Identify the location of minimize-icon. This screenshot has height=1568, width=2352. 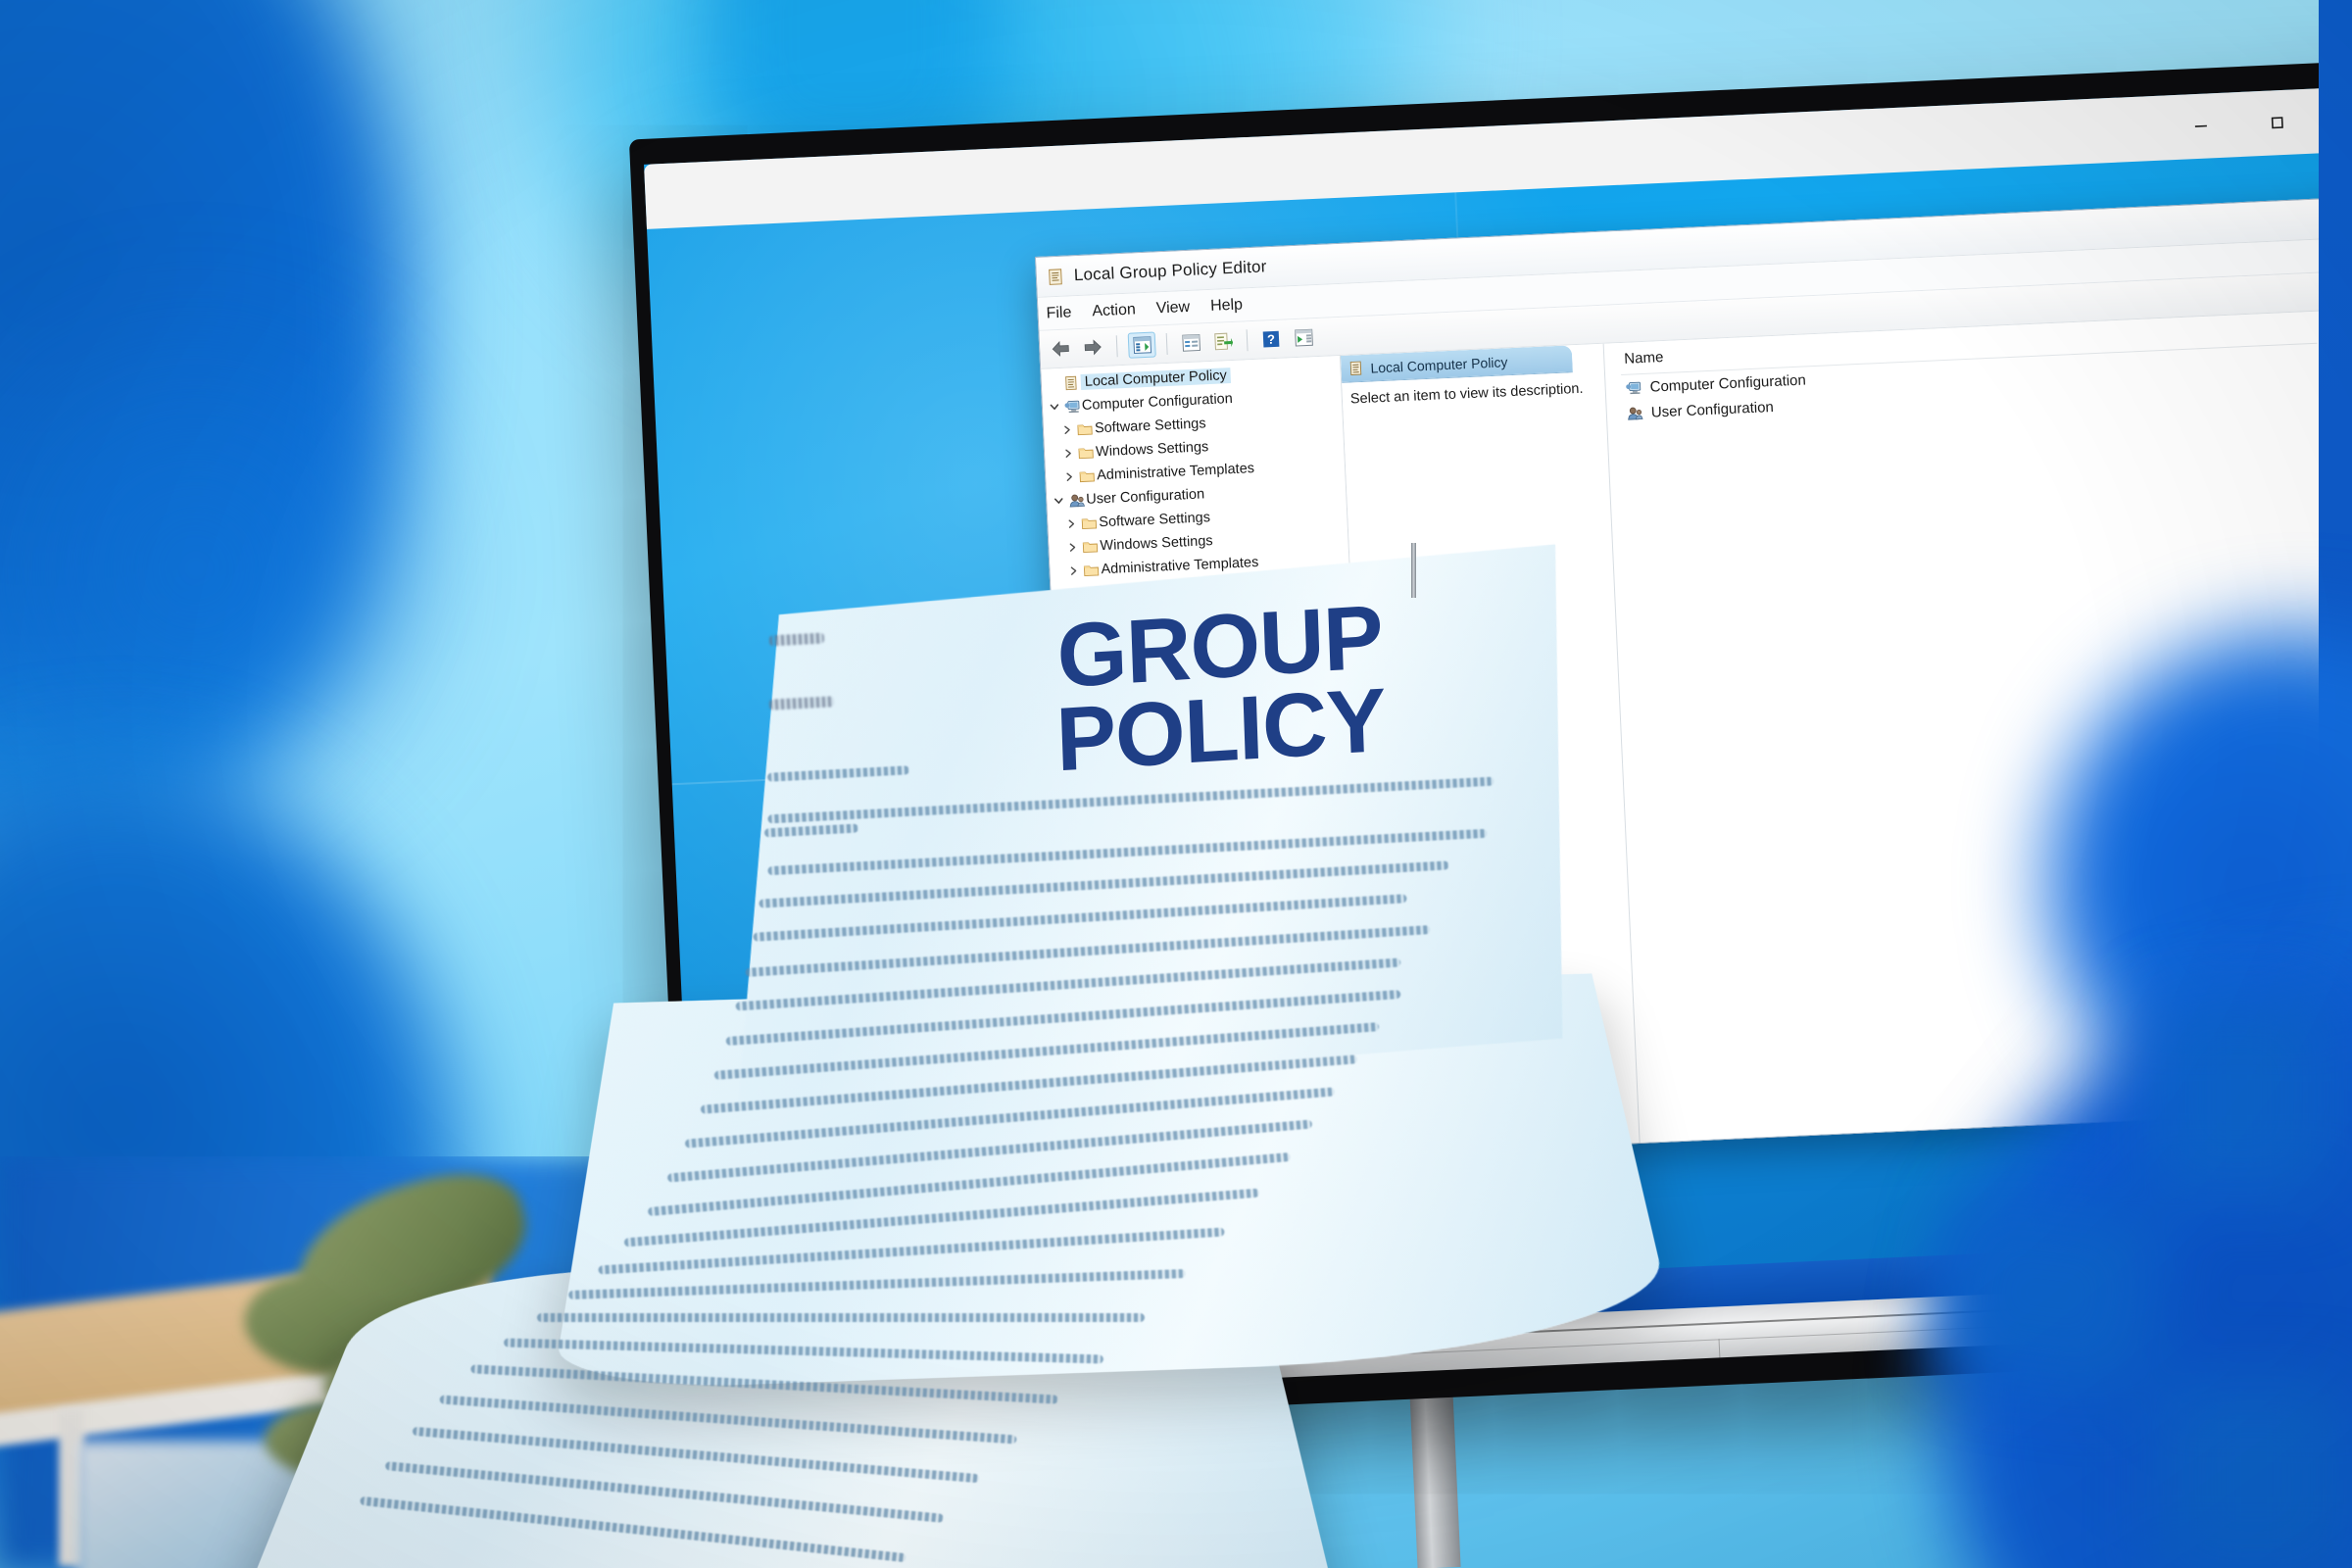
(2200, 126).